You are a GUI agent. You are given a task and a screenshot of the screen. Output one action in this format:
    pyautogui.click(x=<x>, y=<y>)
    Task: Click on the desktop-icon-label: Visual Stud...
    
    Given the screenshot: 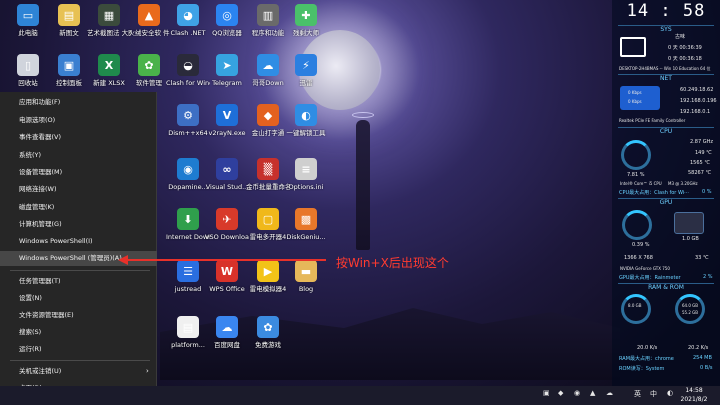 What is the action you would take?
    pyautogui.click(x=227, y=187)
    